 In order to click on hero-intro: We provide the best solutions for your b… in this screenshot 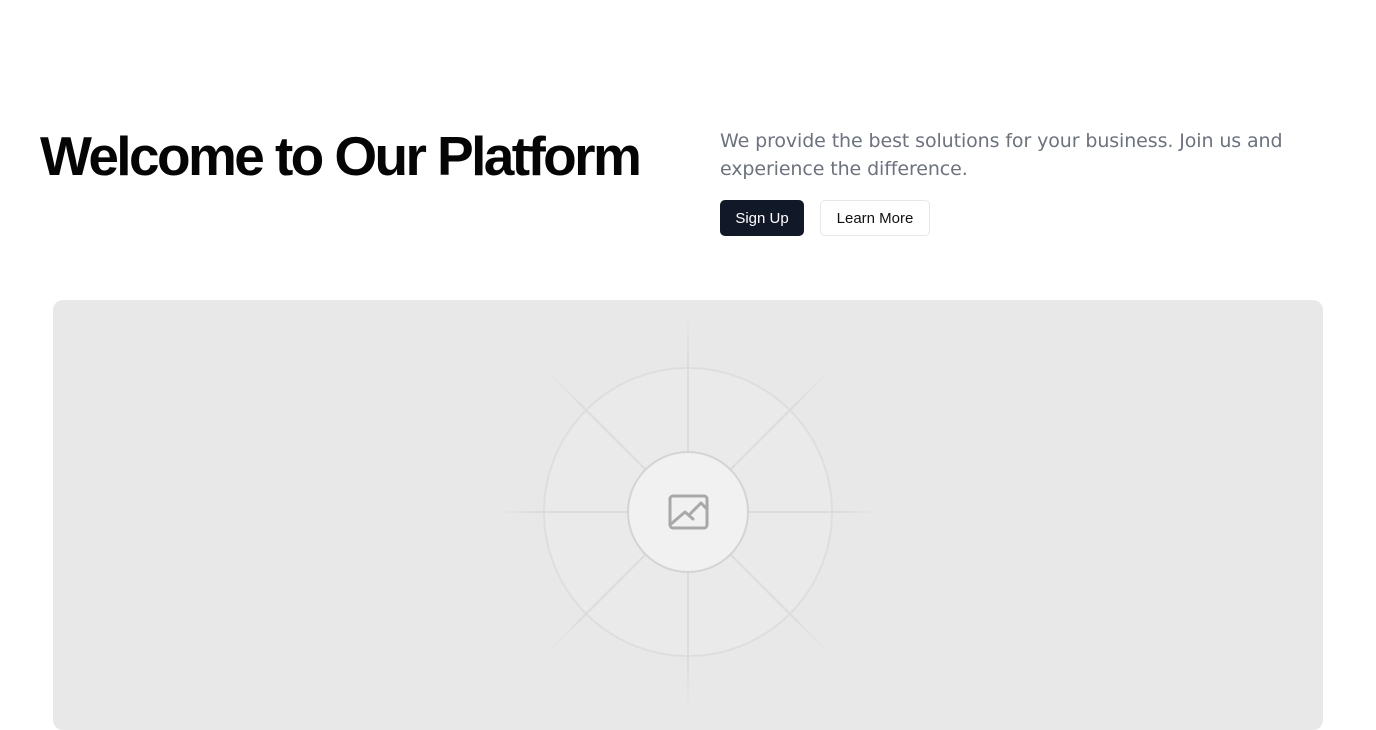, I will do `click(1030, 181)`.